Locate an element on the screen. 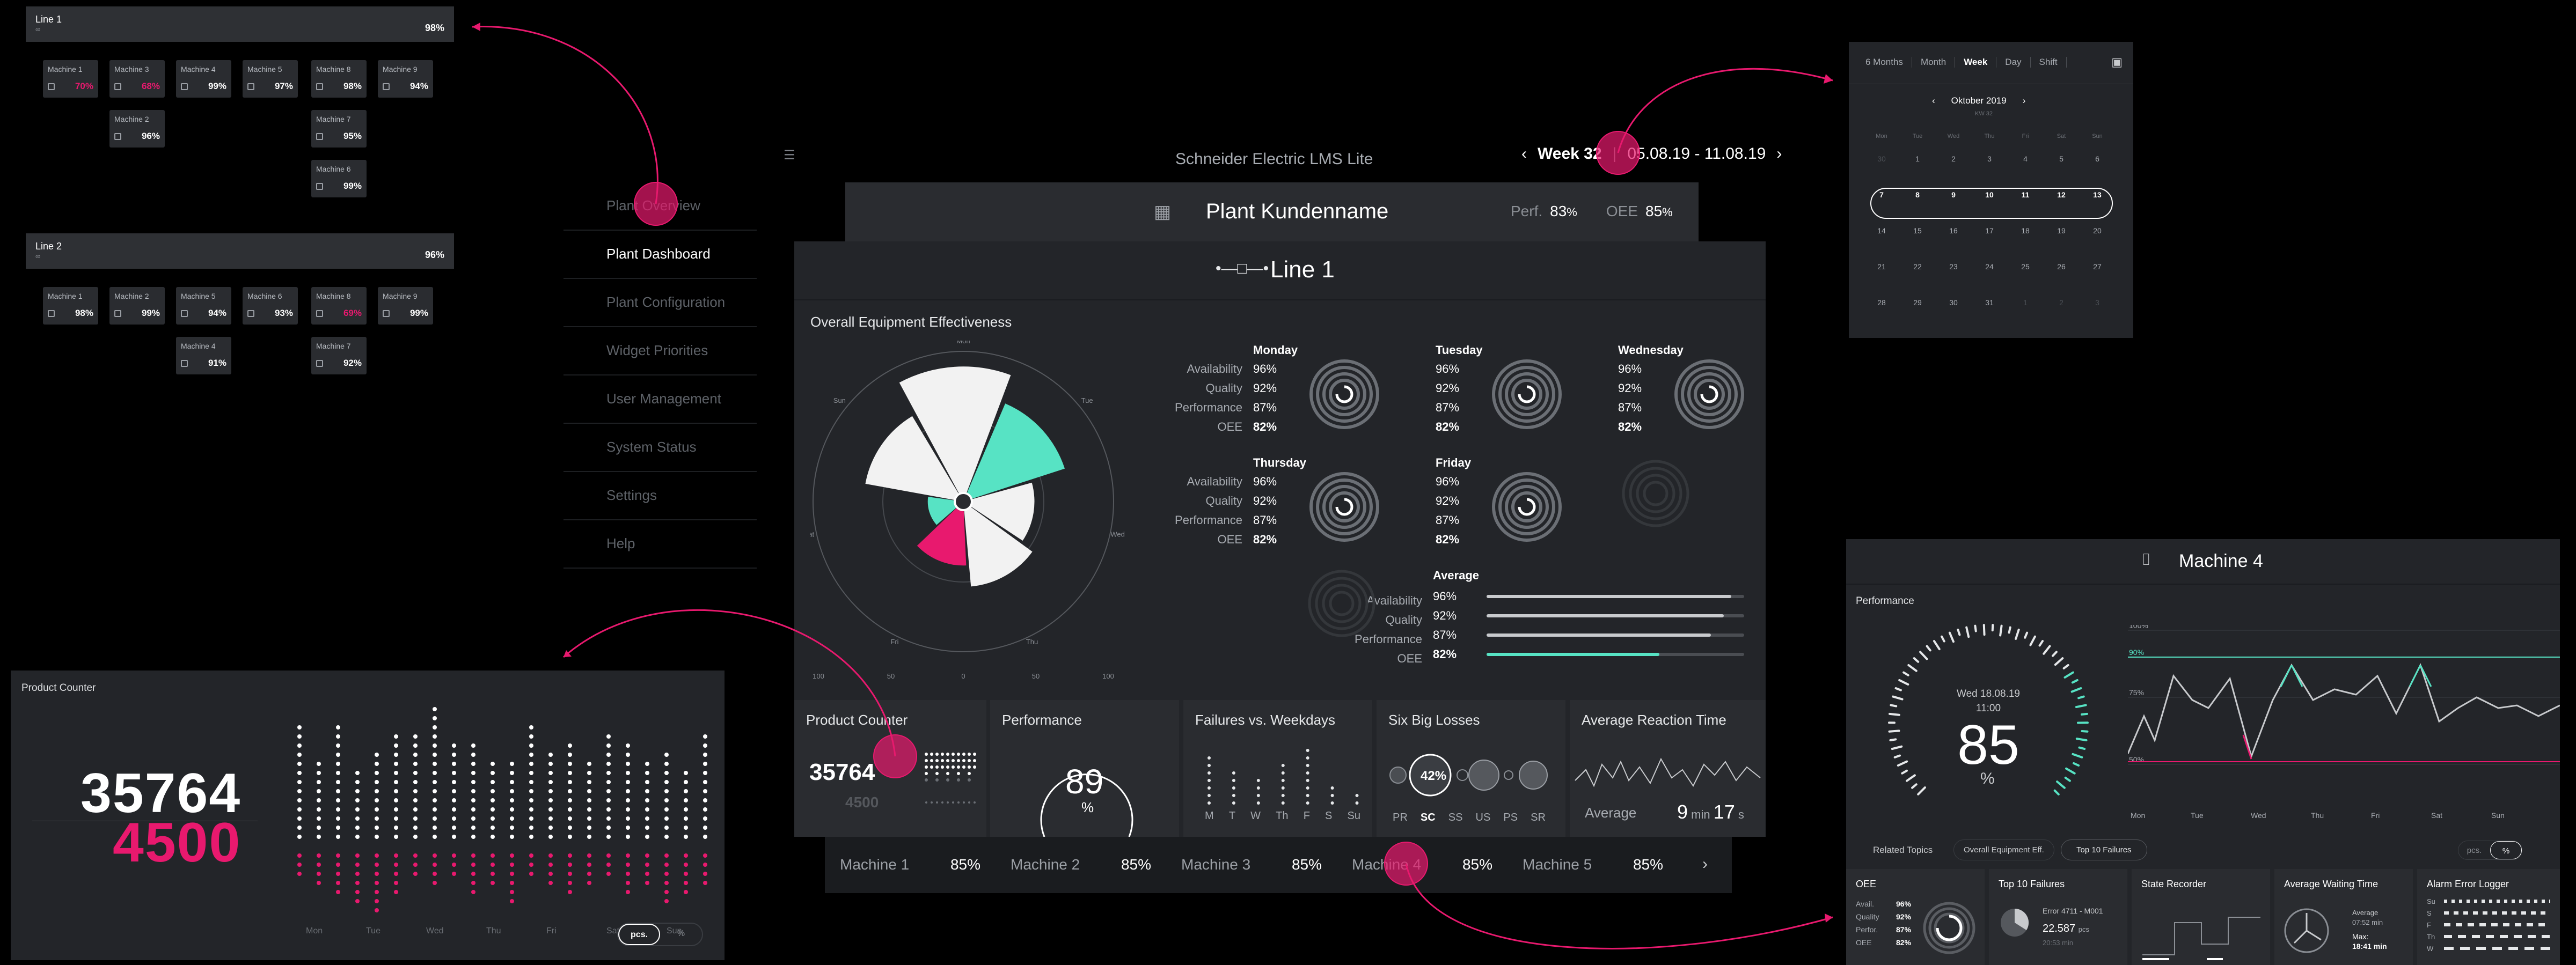  next-week-icon: › is located at coordinates (1779, 154).